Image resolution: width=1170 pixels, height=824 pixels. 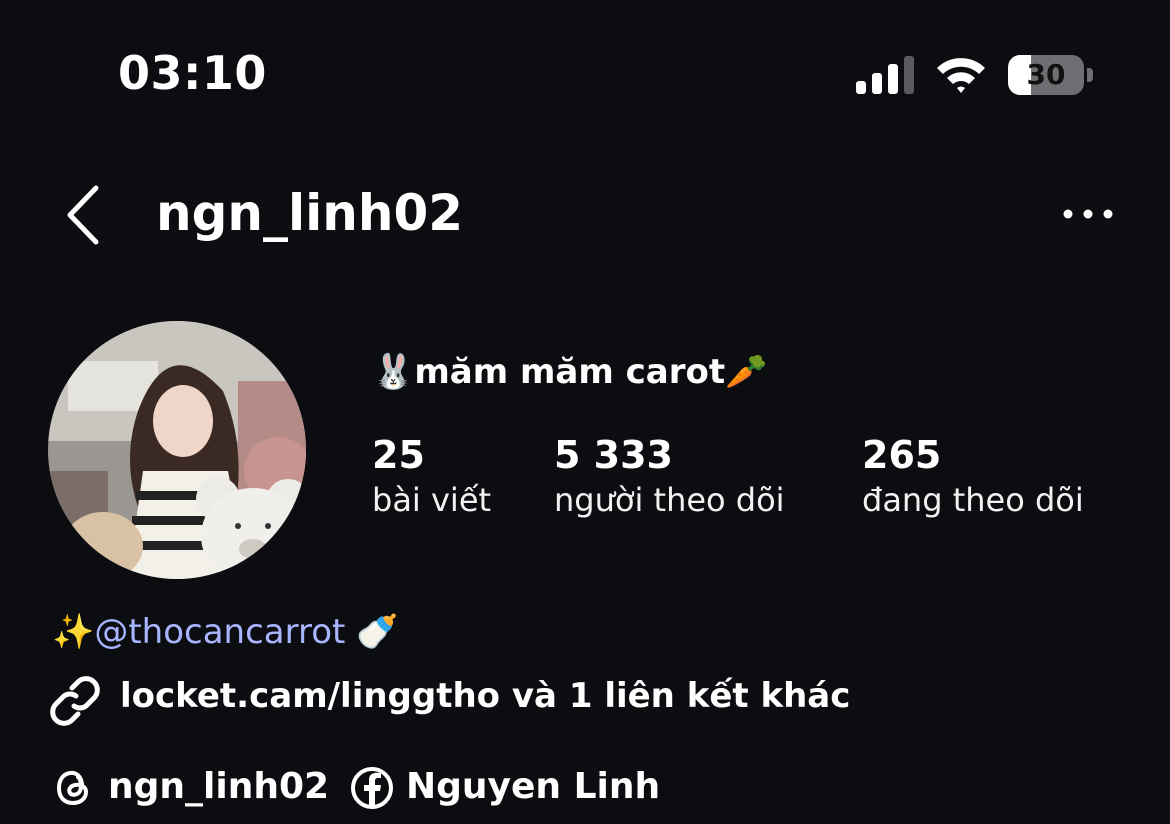 I want to click on followers-count-label: người theo dõi, so click(x=669, y=500).